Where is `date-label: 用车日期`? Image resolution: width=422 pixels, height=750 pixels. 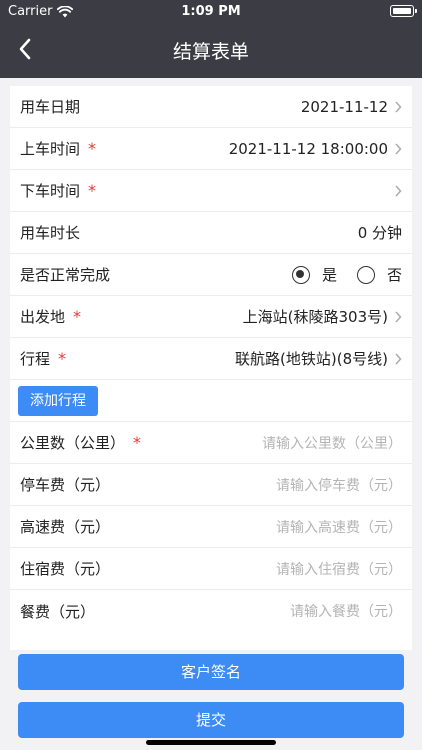
date-label: 用车日期 is located at coordinates (50, 107).